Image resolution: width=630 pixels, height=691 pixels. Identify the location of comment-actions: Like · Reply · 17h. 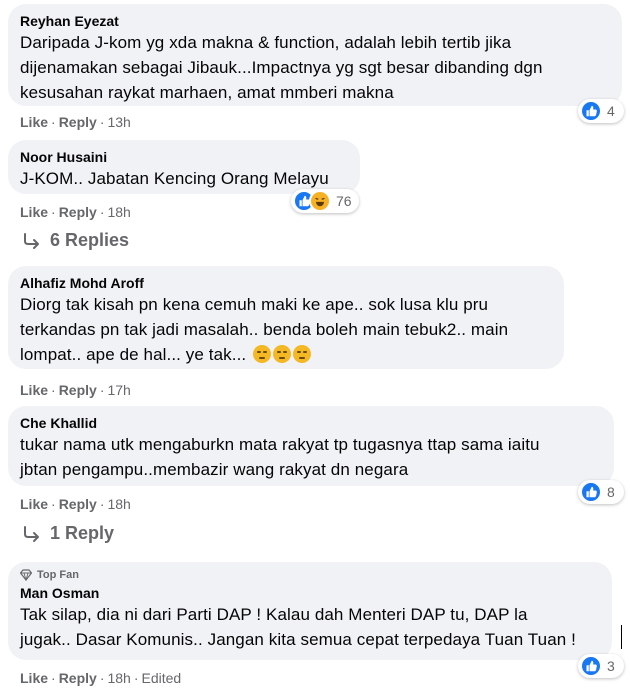
(75, 390).